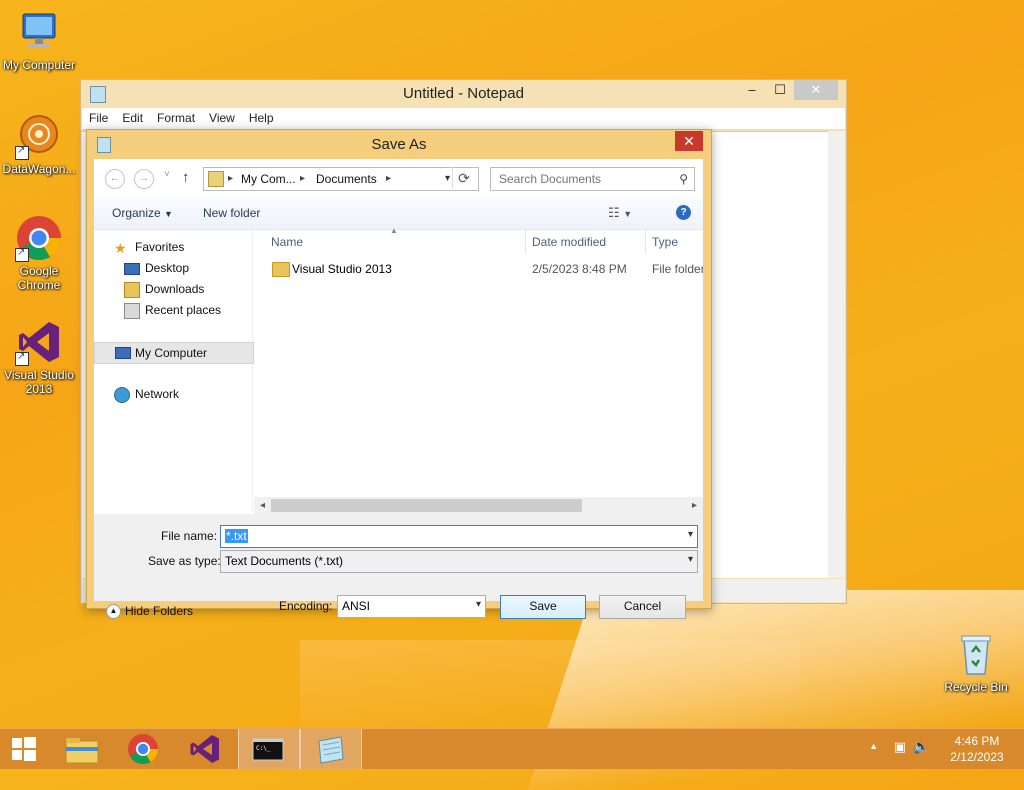 The height and width of the screenshot is (790, 1024). I want to click on nav-desktop: Desktop, so click(173, 268).